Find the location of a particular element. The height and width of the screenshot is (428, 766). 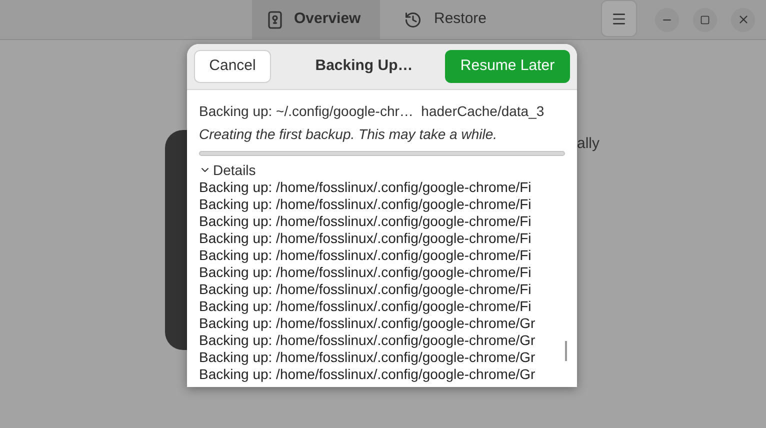

safe-icon is located at coordinates (275, 19).